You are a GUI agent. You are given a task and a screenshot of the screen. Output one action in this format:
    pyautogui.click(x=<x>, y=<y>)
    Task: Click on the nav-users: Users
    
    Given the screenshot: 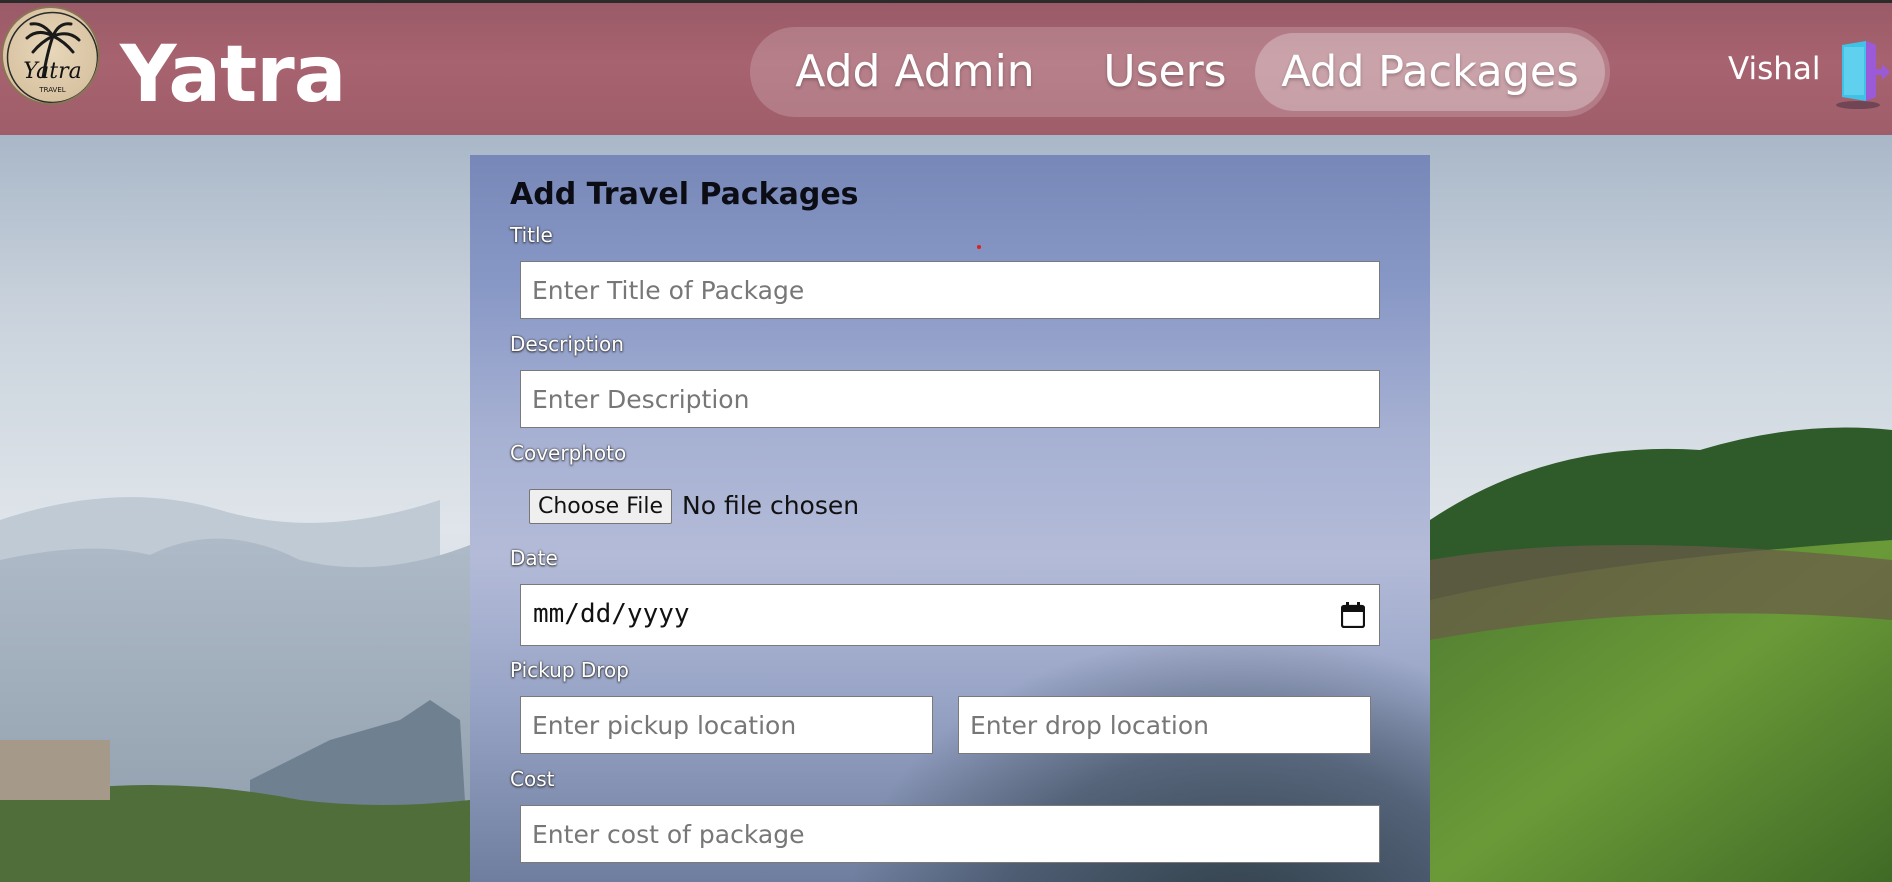 What is the action you would take?
    pyautogui.click(x=1165, y=72)
    